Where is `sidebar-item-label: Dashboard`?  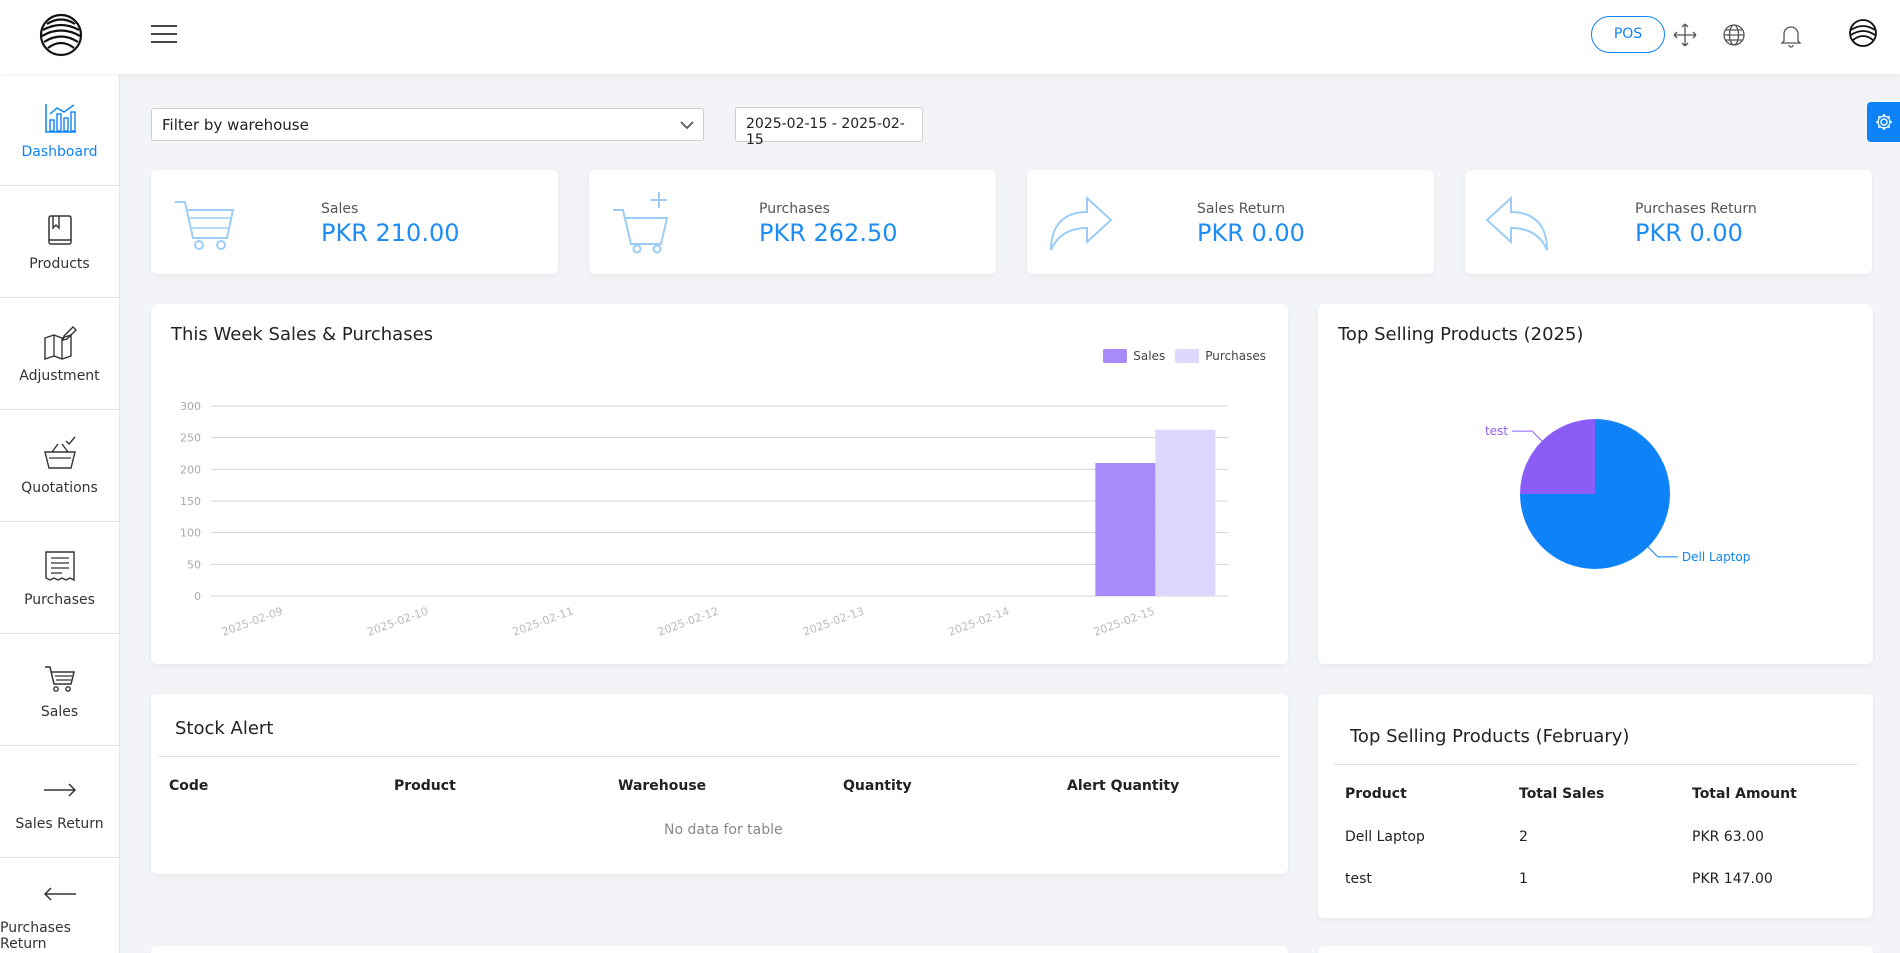 sidebar-item-label: Dashboard is located at coordinates (59, 151).